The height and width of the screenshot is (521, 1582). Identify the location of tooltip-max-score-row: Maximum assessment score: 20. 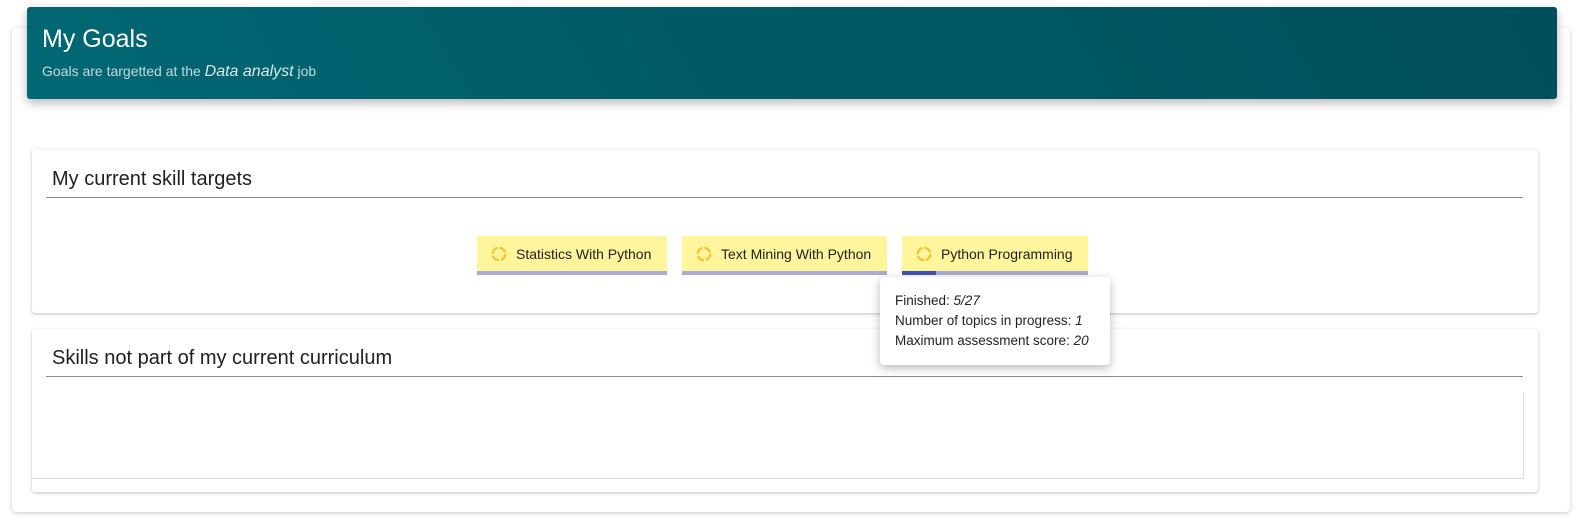
(992, 340).